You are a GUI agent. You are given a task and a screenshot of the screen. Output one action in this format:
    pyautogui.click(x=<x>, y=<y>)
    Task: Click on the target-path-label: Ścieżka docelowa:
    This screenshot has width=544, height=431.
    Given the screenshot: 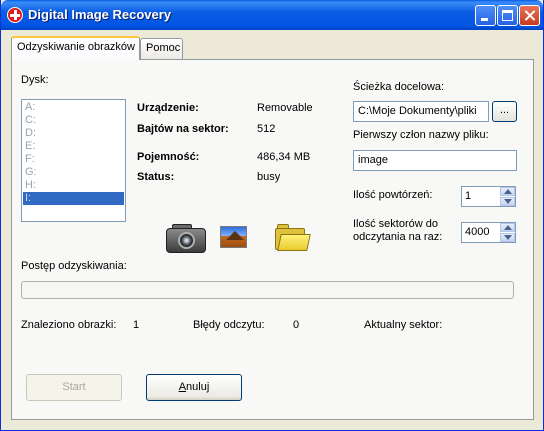 What is the action you would take?
    pyautogui.click(x=399, y=87)
    